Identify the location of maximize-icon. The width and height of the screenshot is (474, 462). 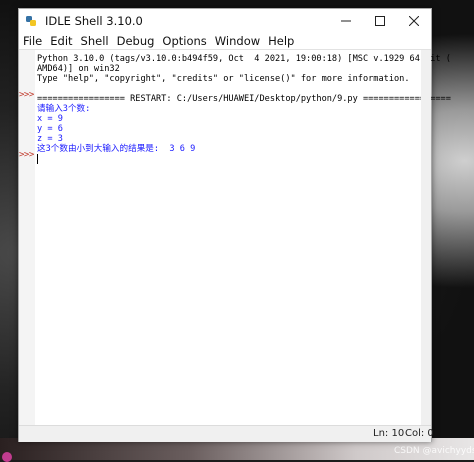
(380, 21).